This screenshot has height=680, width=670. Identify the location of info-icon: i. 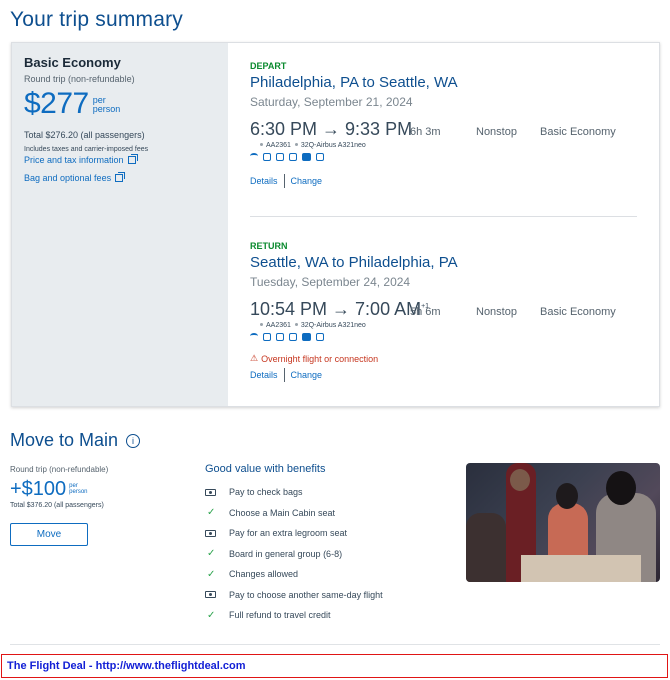
(133, 440).